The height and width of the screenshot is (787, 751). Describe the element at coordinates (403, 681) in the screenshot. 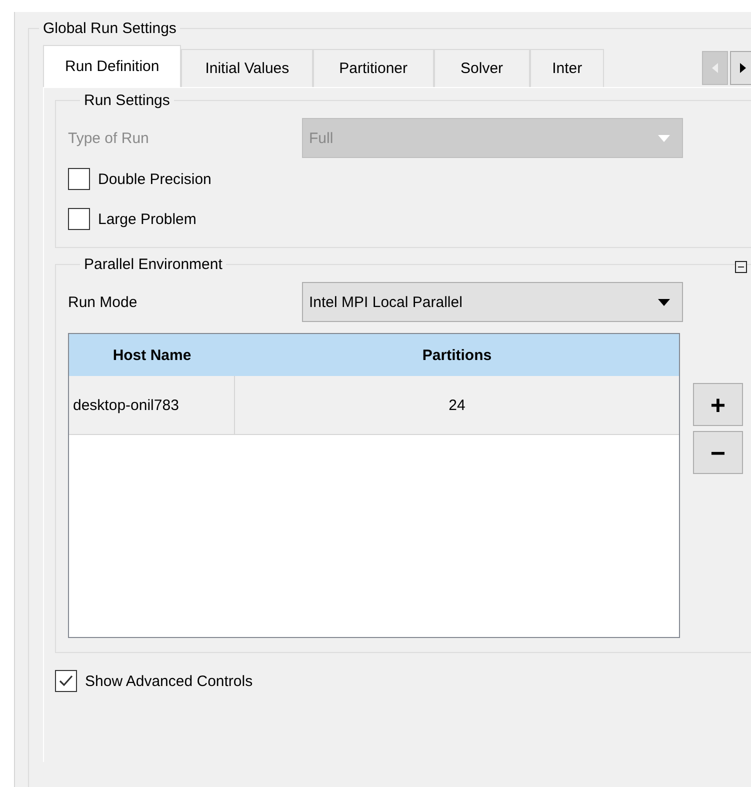

I see `checkbox: Show Advanced Controls` at that location.